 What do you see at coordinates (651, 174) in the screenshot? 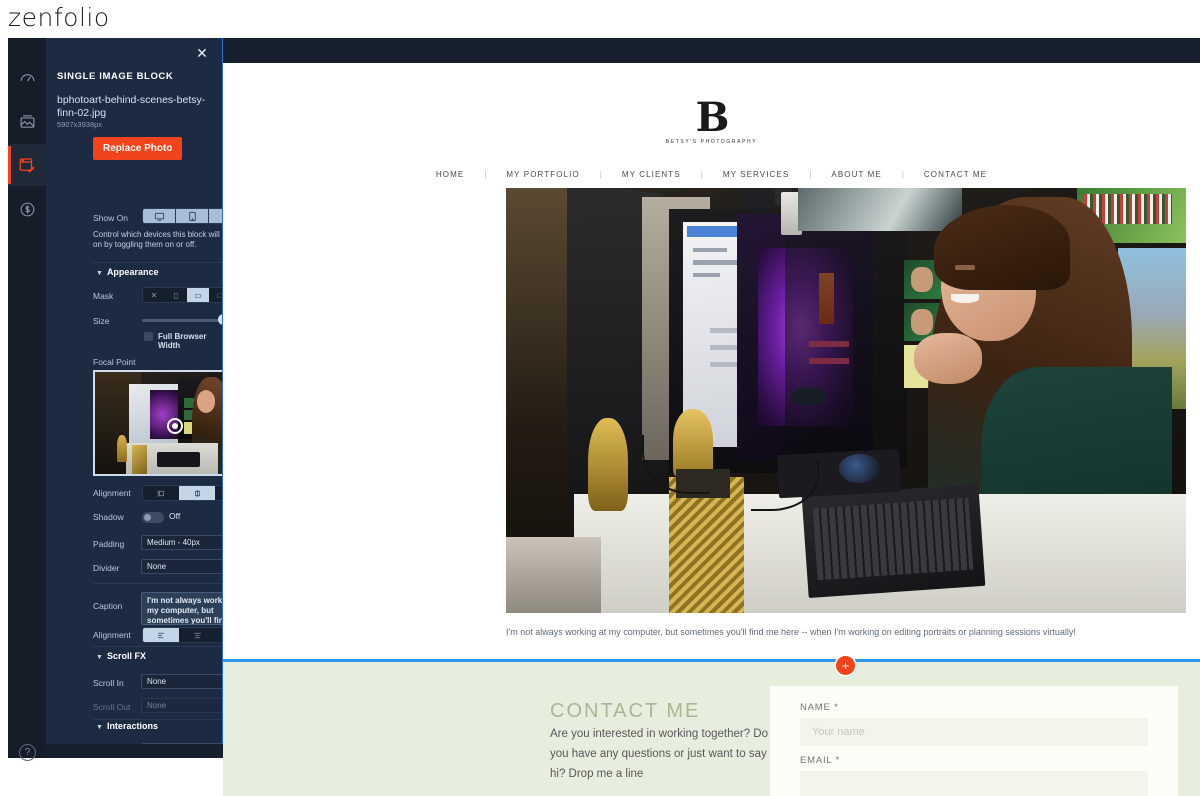
I see `nav-link-my-clients: MY CLIENTS` at bounding box center [651, 174].